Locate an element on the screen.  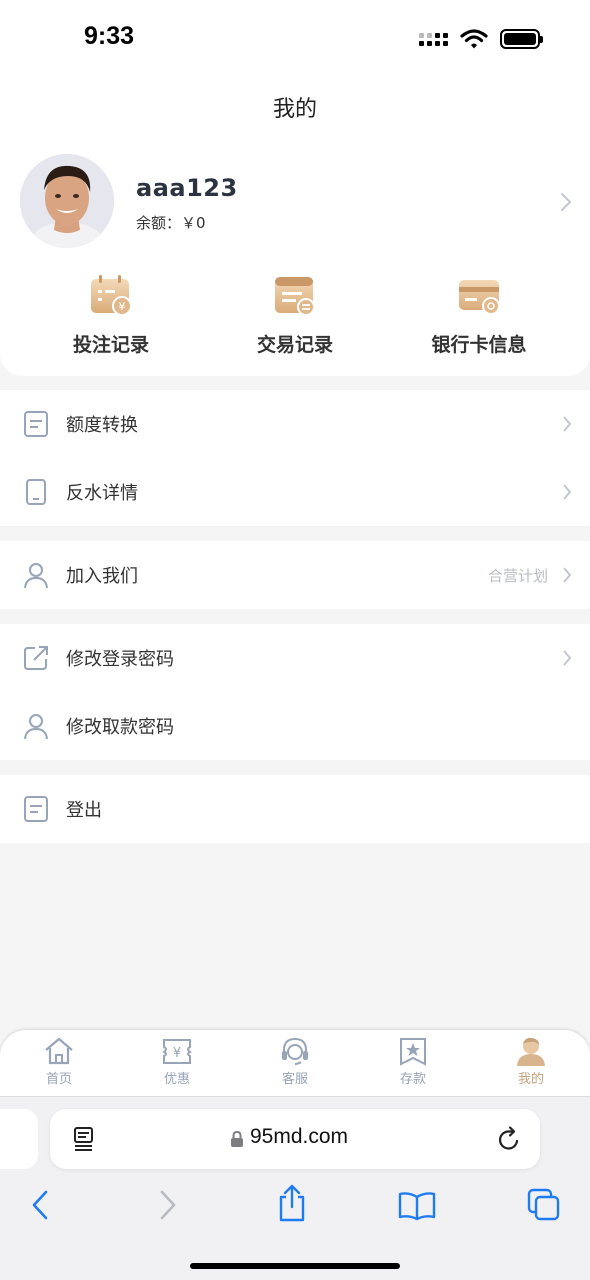
status-time: 9:33 is located at coordinates (109, 36).